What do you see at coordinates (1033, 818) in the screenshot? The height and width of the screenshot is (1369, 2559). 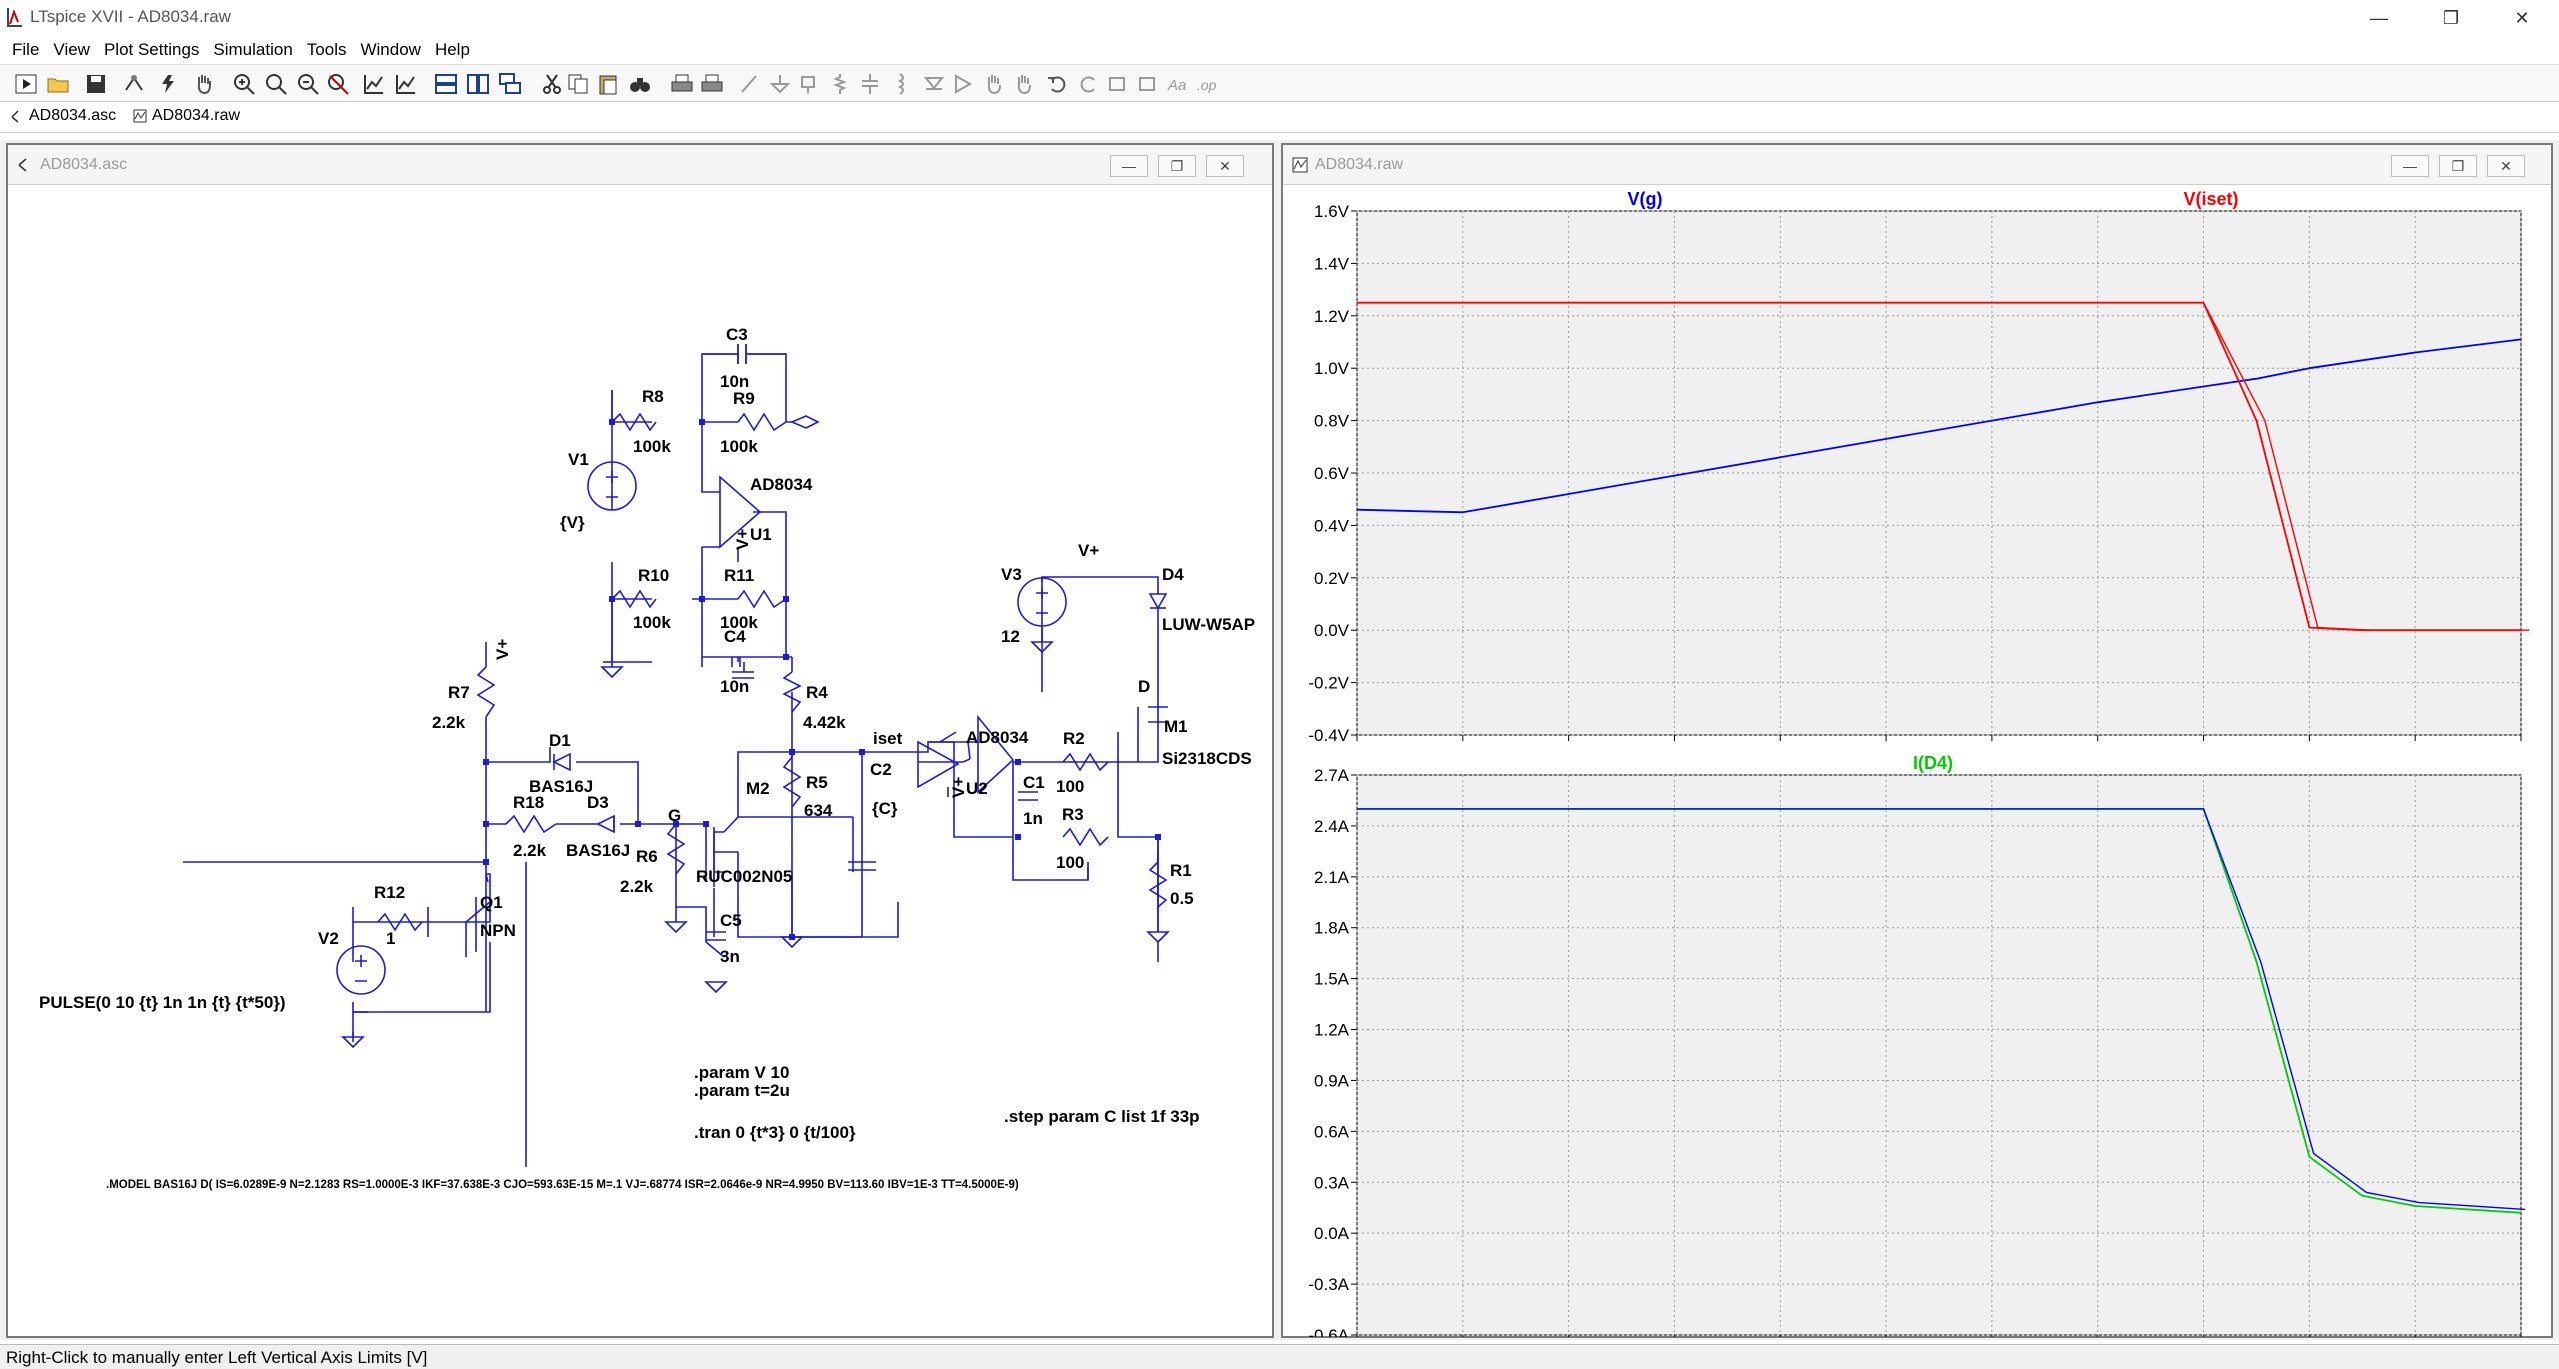 I see `label-c1-value: 1n` at bounding box center [1033, 818].